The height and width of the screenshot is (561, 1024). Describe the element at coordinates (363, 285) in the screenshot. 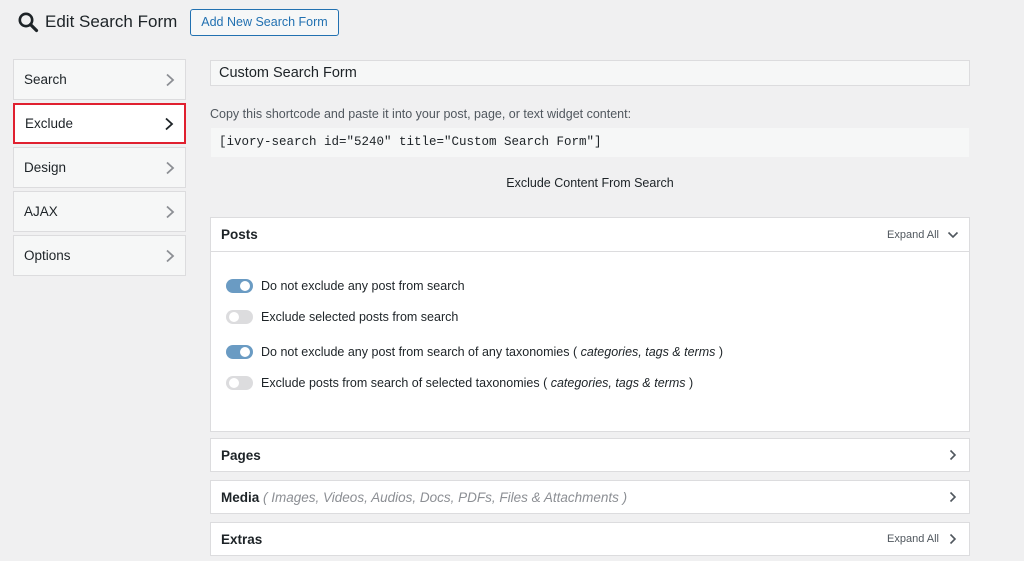

I see `option-label: Do not exclude any post from search` at that location.